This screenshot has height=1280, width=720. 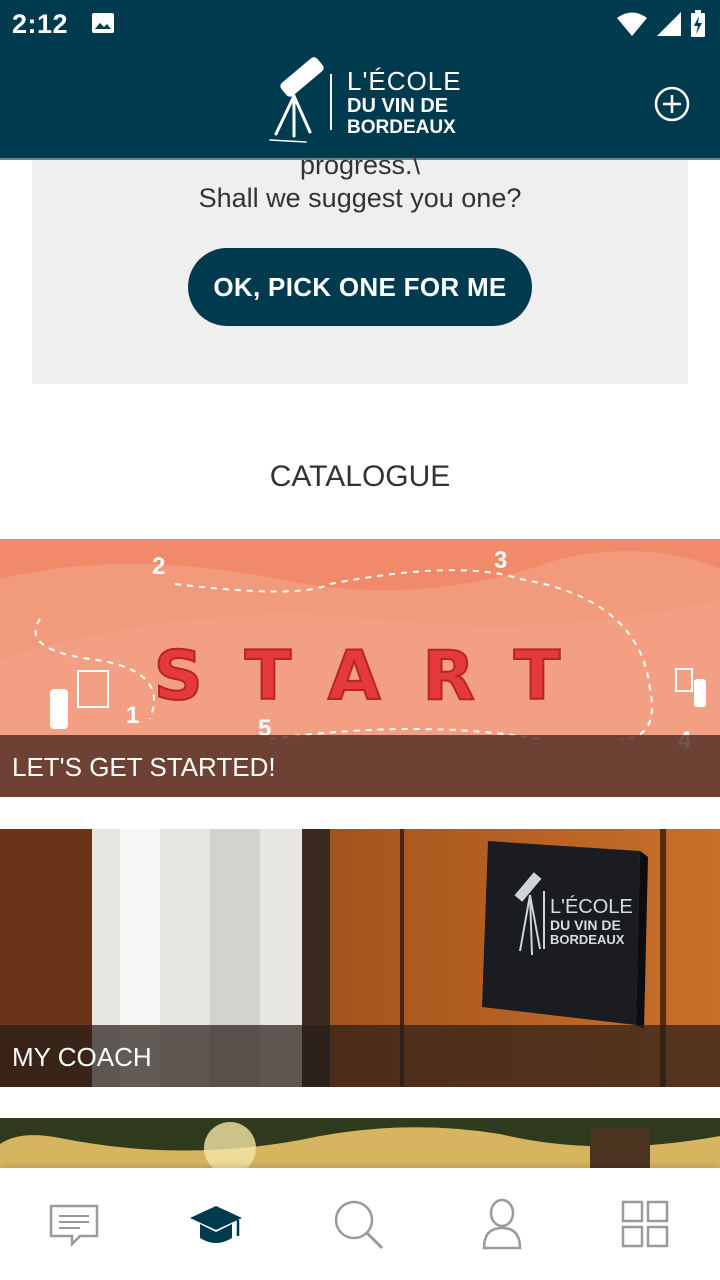 I want to click on step-number: 2, so click(x=159, y=566).